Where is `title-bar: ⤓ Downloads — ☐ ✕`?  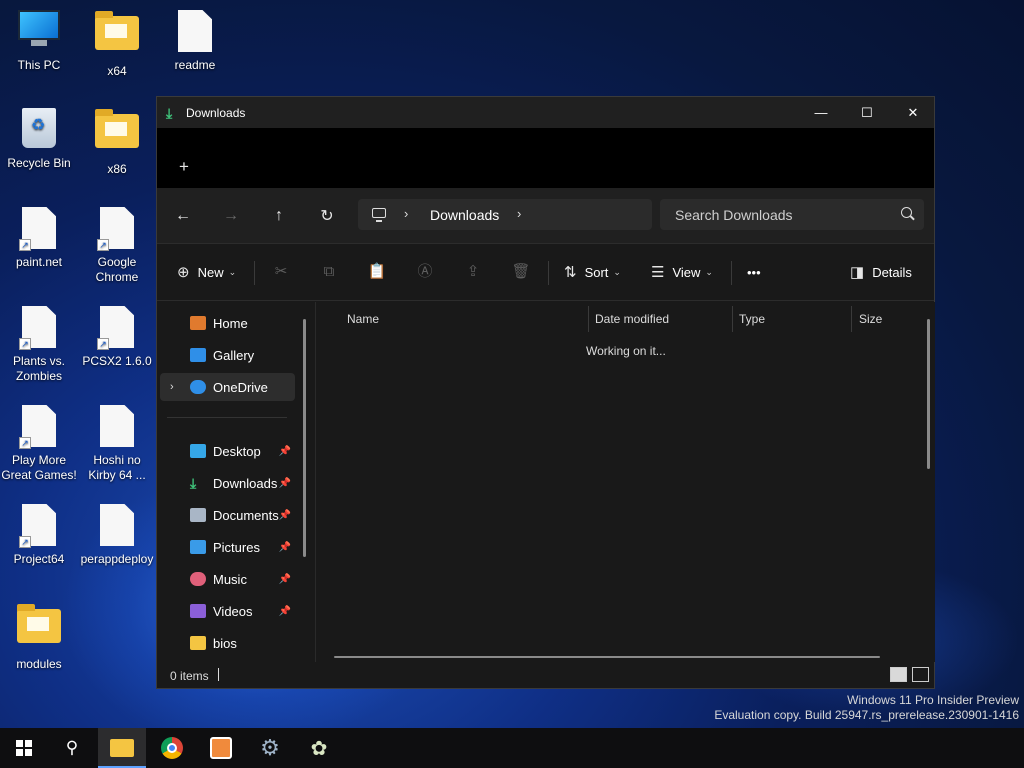
title-bar: ⤓ Downloads — ☐ ✕ is located at coordinates (545, 112).